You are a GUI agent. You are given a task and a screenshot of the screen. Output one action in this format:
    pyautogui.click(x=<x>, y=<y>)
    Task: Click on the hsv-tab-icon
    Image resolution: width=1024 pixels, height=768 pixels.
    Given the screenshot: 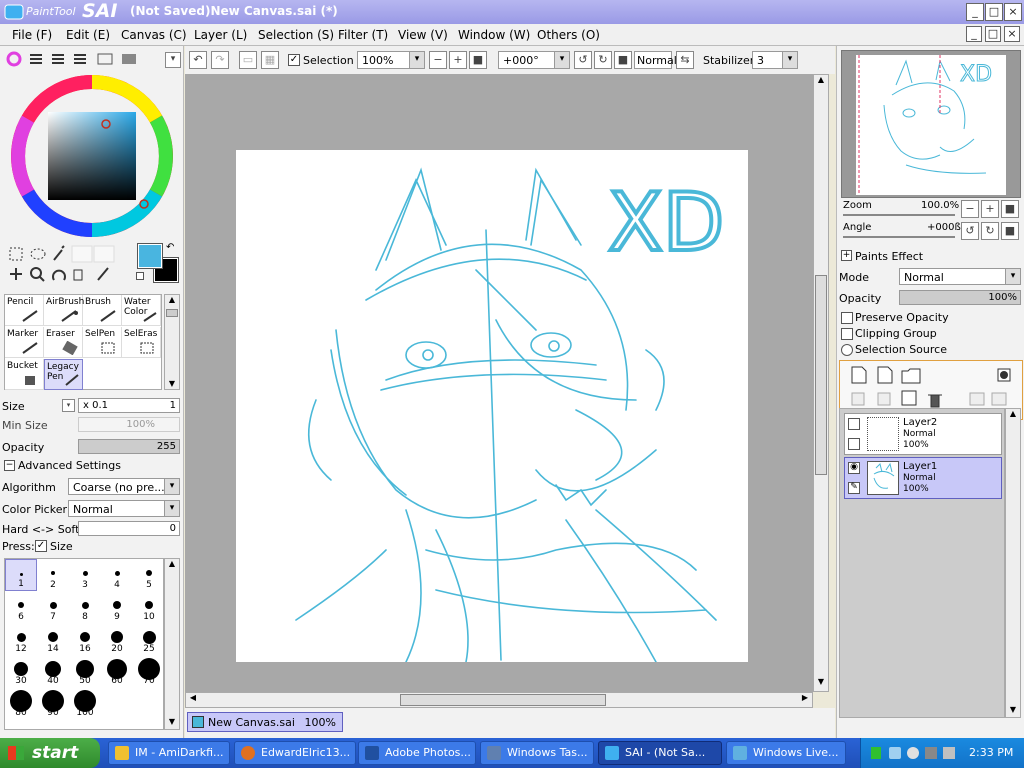 What is the action you would take?
    pyautogui.click(x=58, y=59)
    